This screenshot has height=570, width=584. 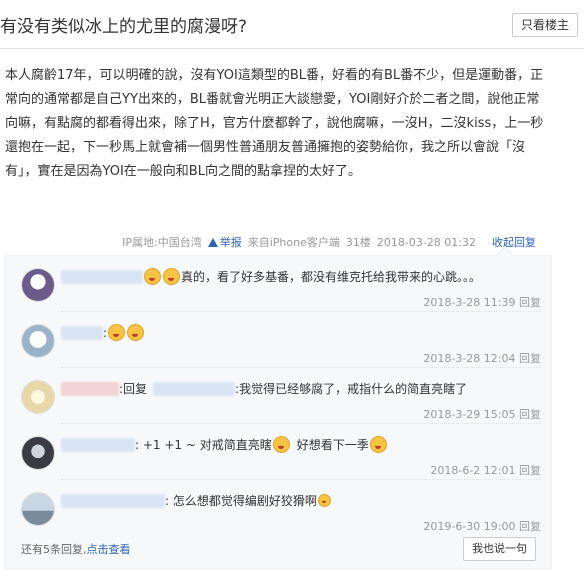 I want to click on reply-meta: 2019-6-30 19:00 回复, so click(x=482, y=526).